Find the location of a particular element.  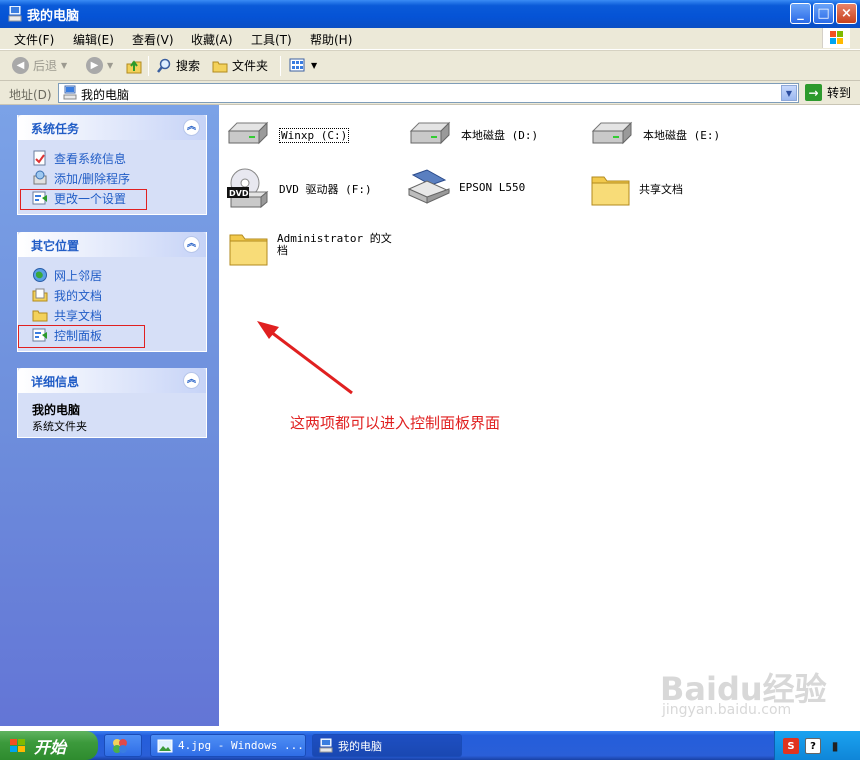

shared-documents-folder: 共享文档 is located at coordinates (636, 189).